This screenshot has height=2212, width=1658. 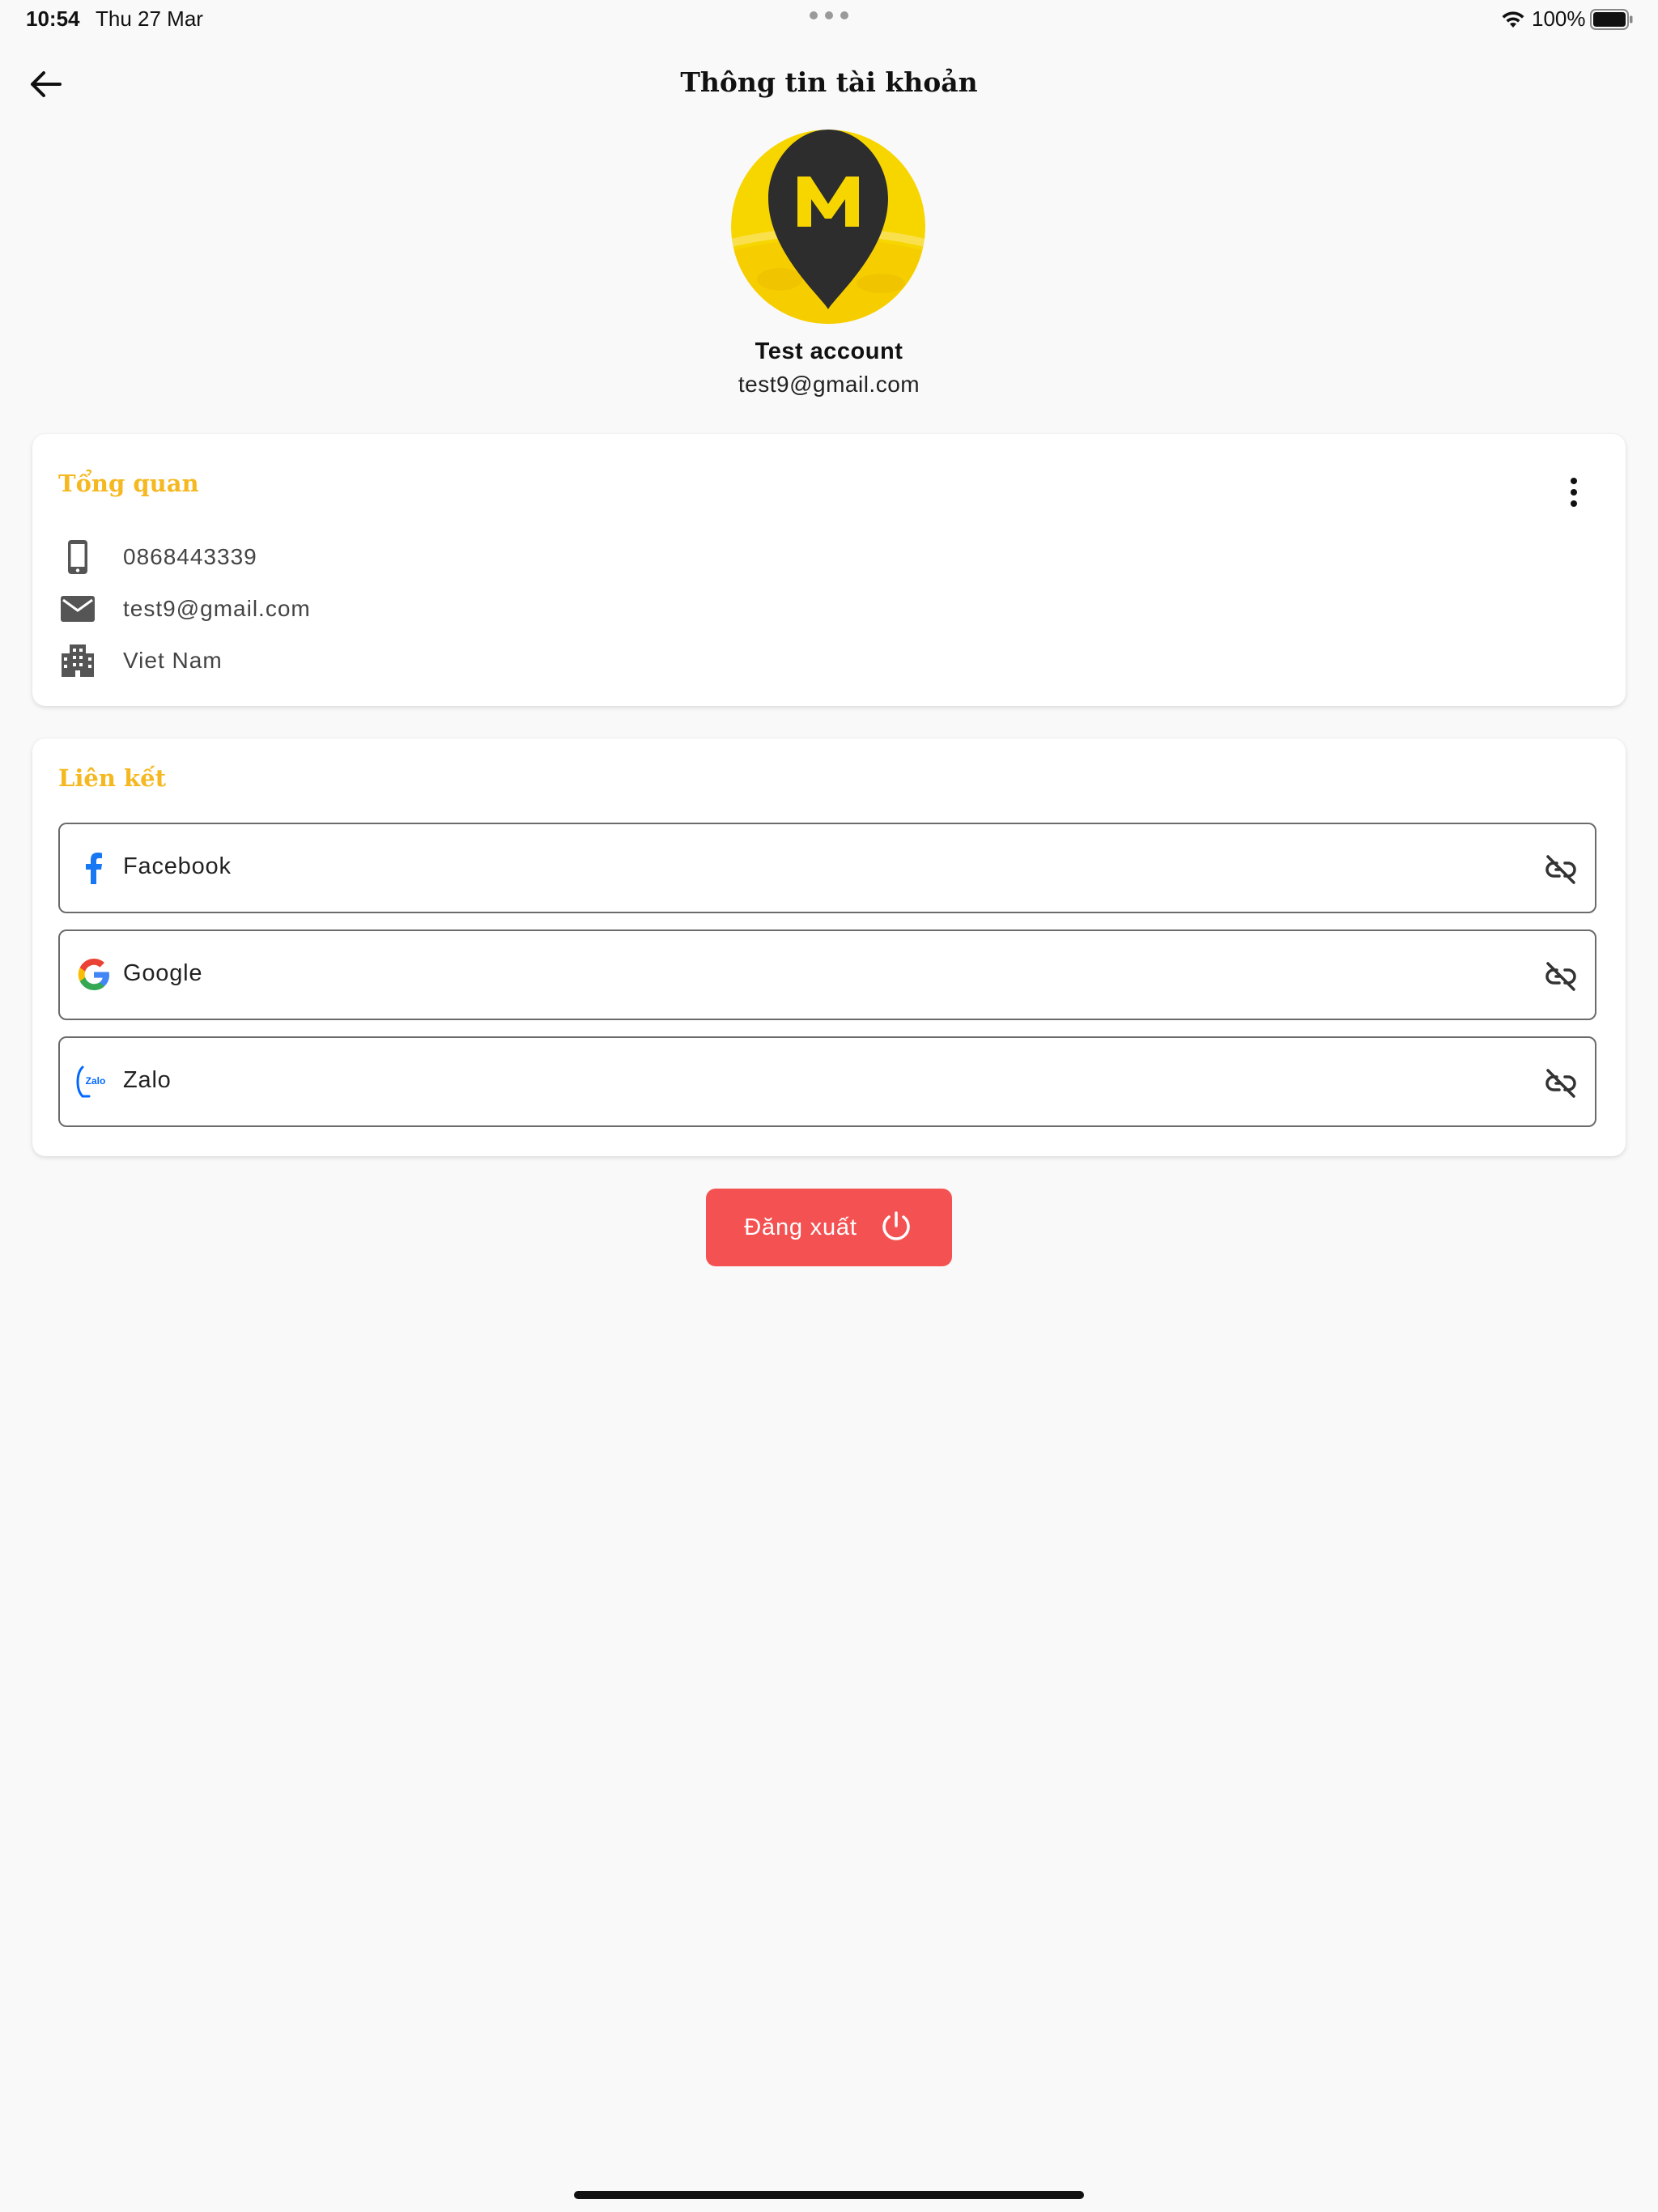 What do you see at coordinates (896, 1226) in the screenshot?
I see `power-icon` at bounding box center [896, 1226].